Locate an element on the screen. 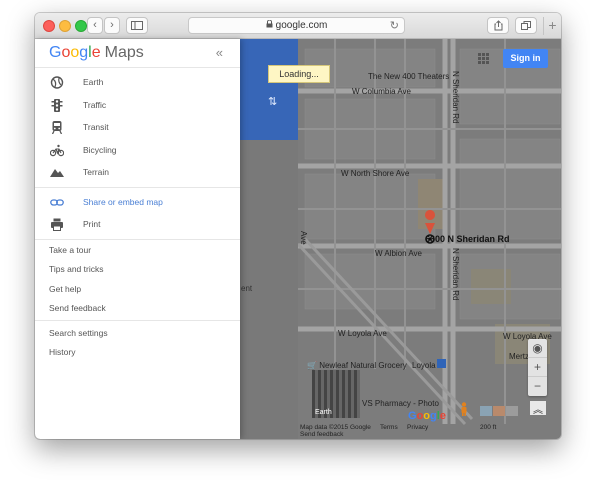  address-label: 6600 N Sheridan Rd is located at coordinates (467, 239).